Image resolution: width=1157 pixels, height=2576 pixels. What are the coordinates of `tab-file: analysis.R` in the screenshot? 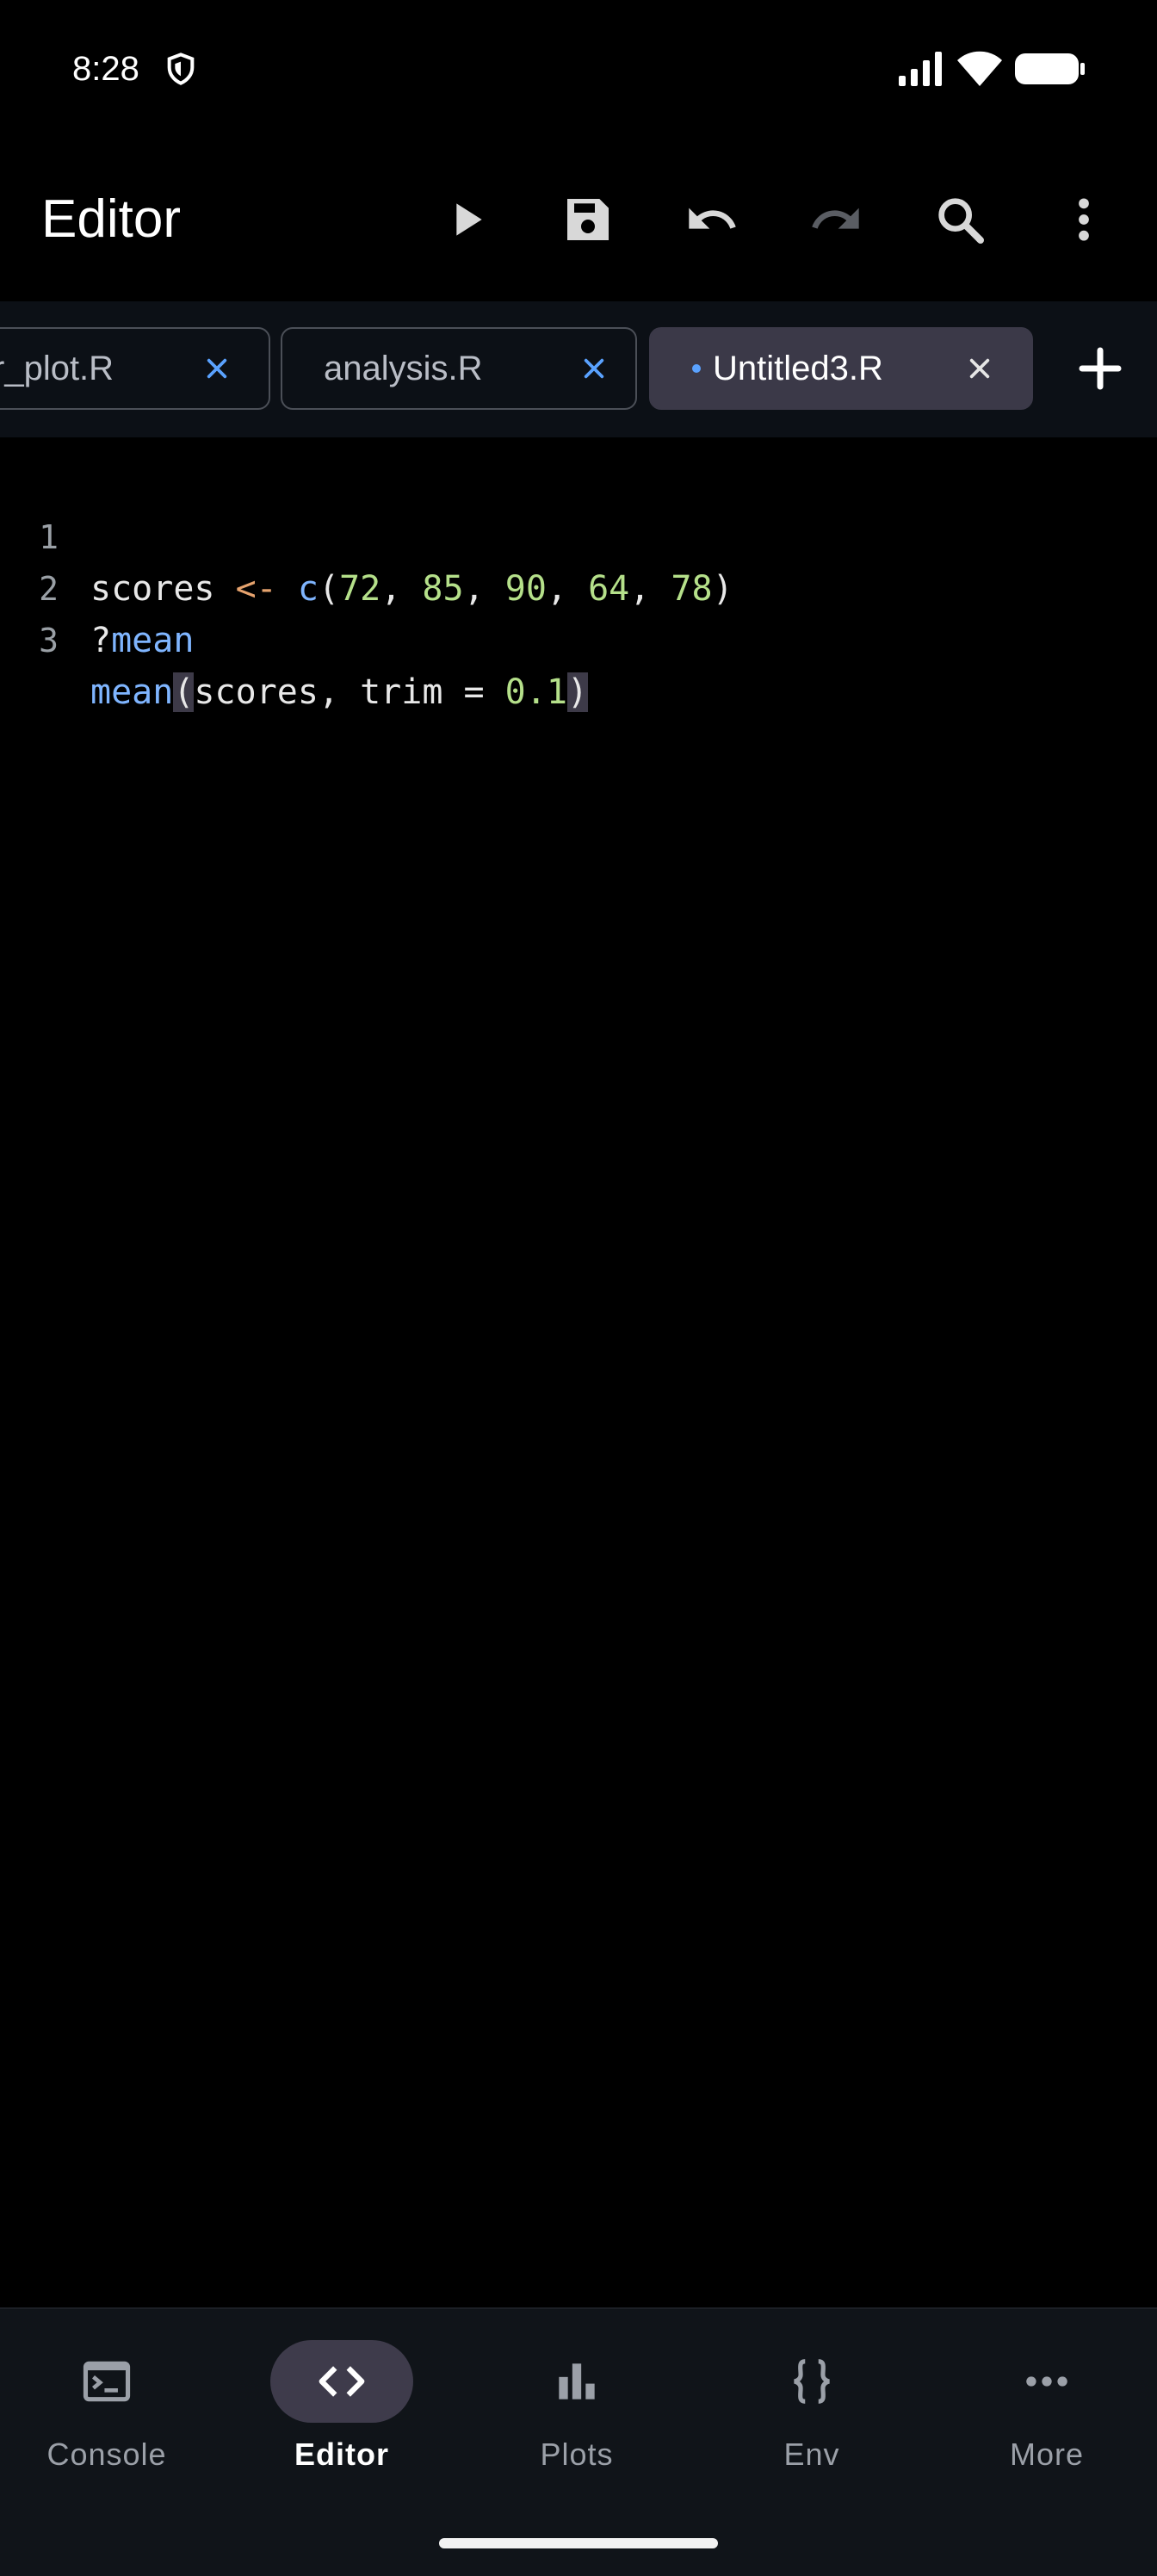 It's located at (459, 369).